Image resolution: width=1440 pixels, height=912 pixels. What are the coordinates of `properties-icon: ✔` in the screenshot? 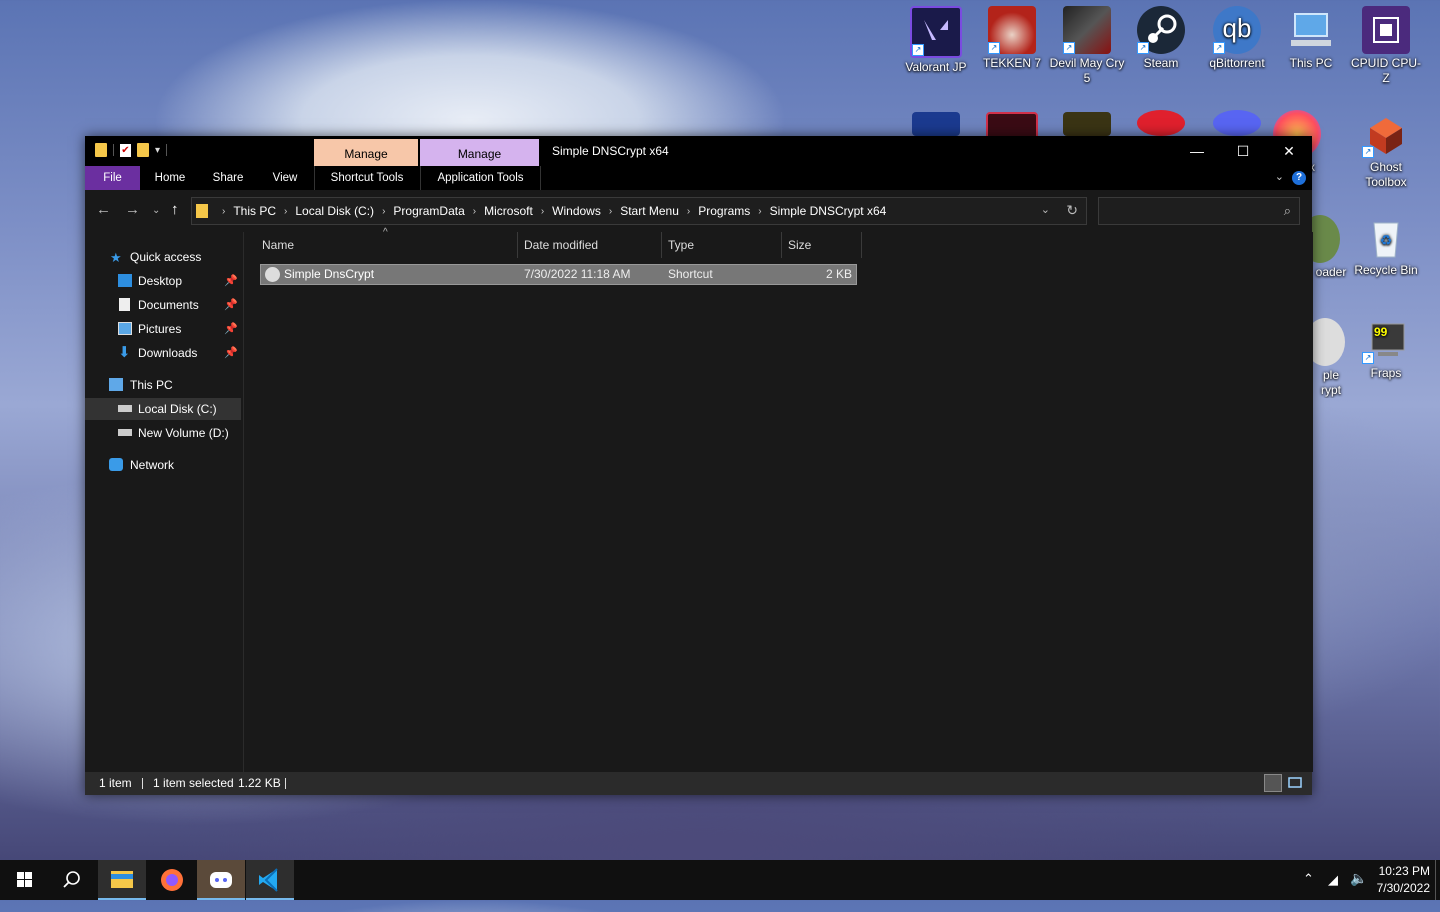 It's located at (125, 150).